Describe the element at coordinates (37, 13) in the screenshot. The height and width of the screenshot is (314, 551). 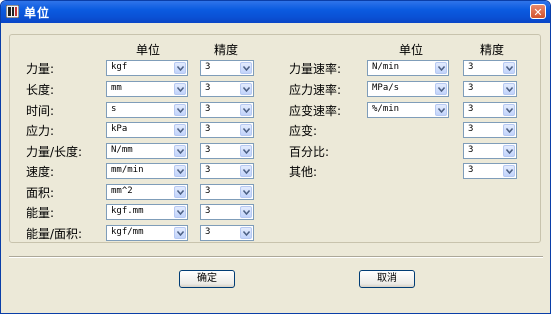
I see `window-title: 单位` at that location.